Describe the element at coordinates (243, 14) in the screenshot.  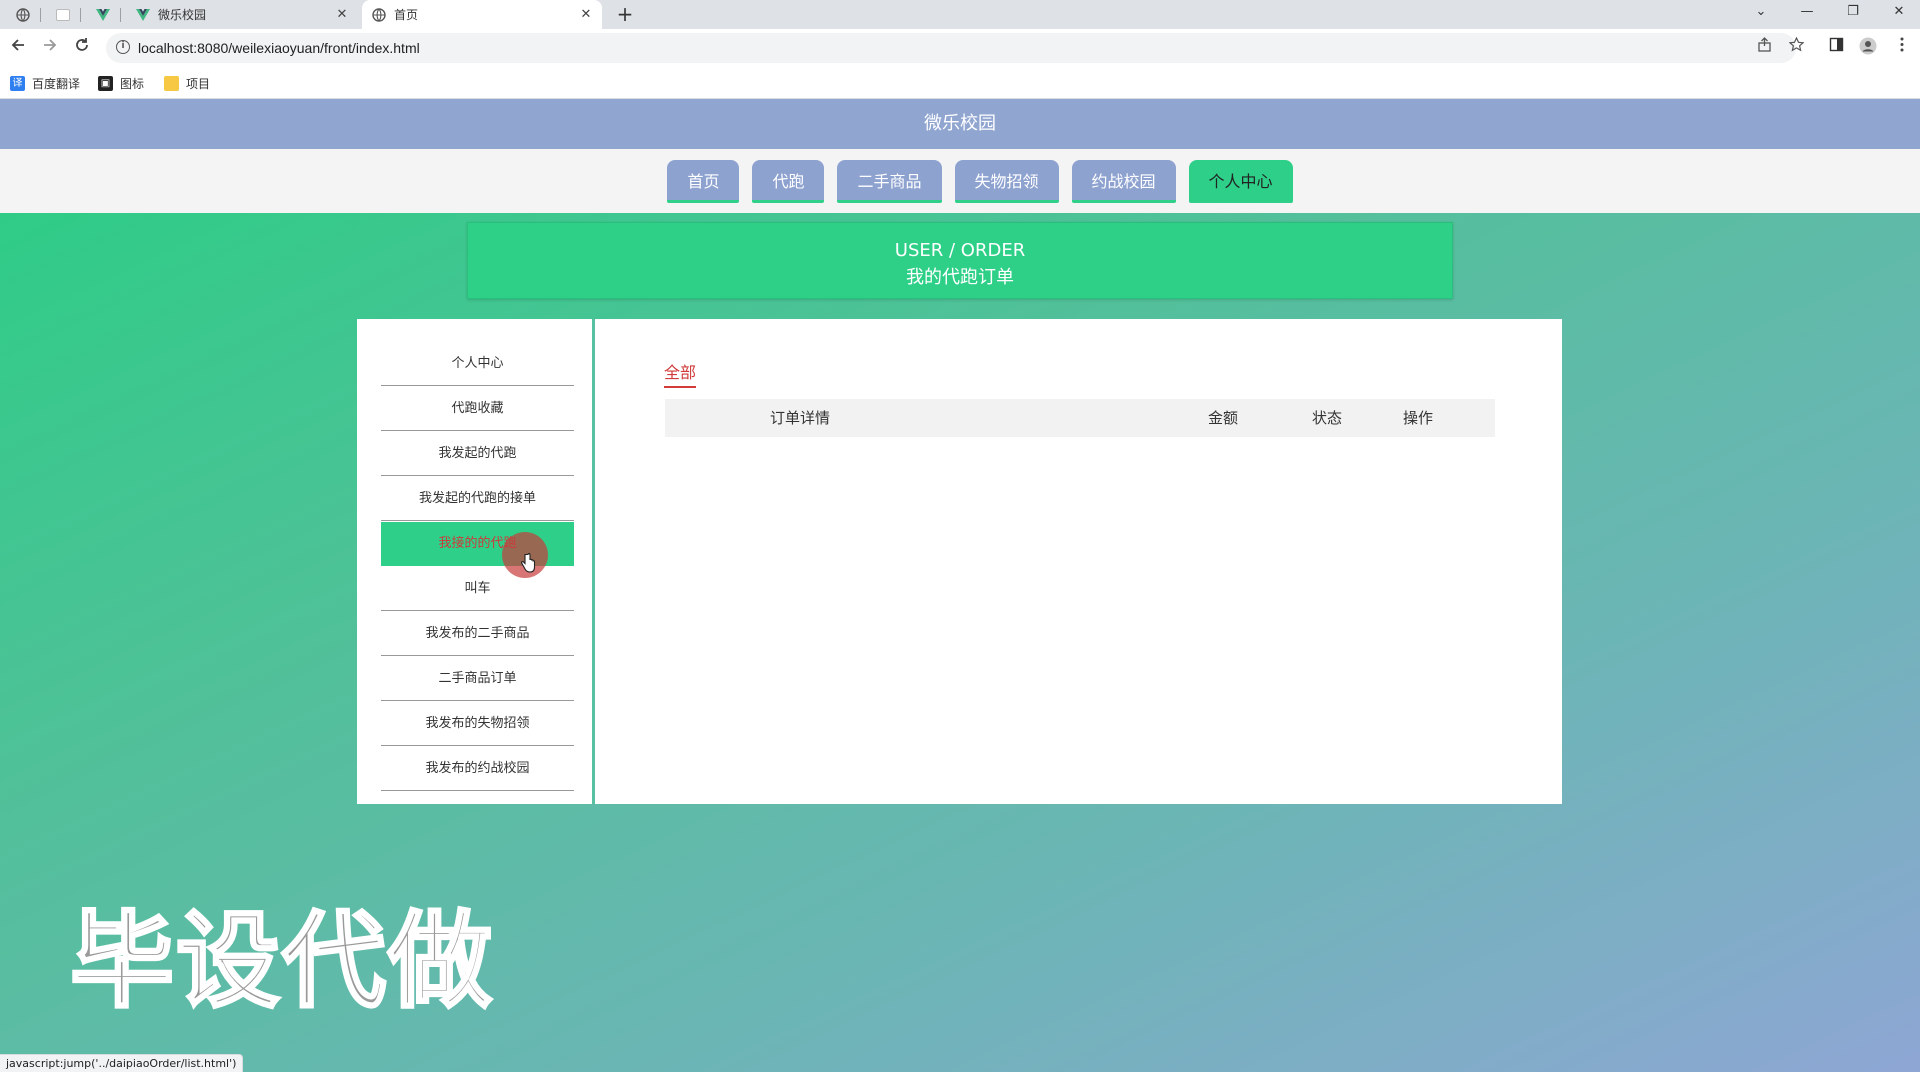
I see `browser-tab-weilexiaoyuan: 微乐校园 ✕` at that location.